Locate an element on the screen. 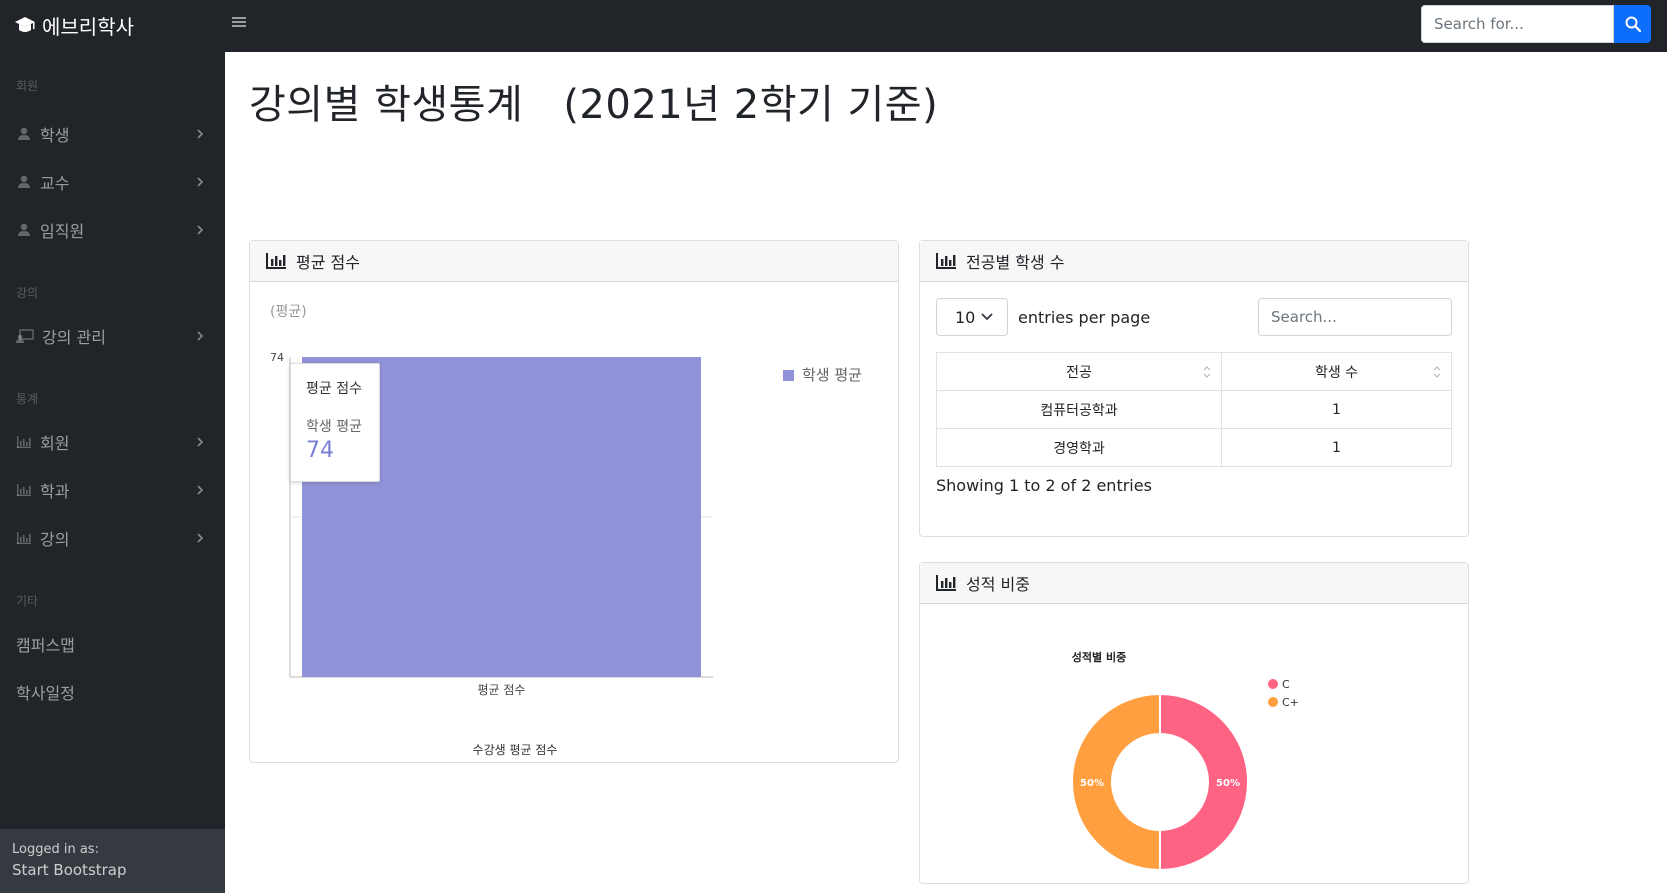 The width and height of the screenshot is (1667, 893). entries-per-page-label: entries per page is located at coordinates (1084, 317).